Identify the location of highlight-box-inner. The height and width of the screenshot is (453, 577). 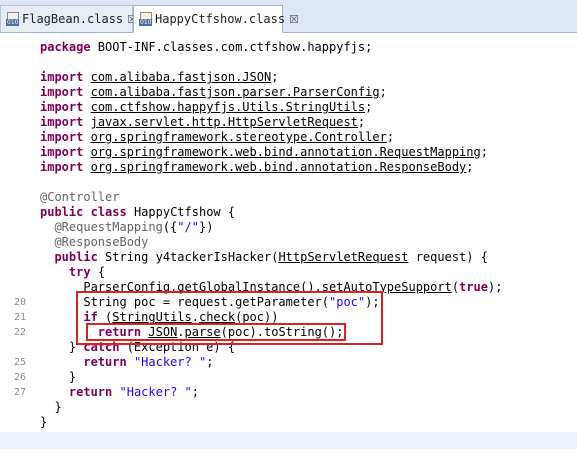
(216, 332).